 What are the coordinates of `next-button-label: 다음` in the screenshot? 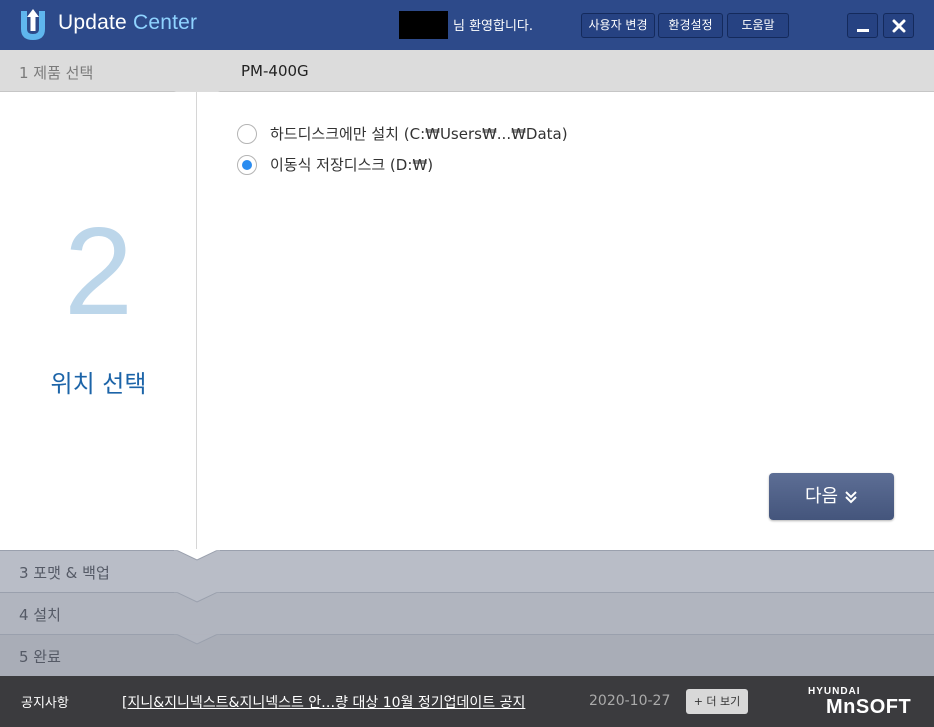 It's located at (821, 496).